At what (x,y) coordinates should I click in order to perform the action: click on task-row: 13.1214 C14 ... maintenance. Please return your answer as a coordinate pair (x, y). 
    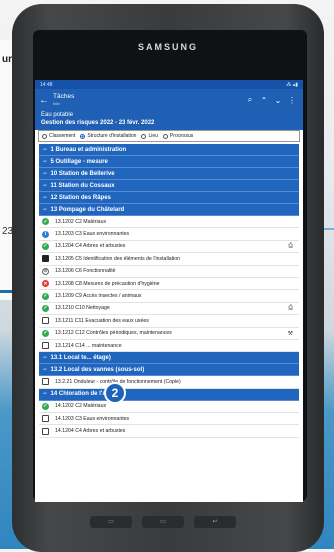
    Looking at the image, I should click on (169, 346).